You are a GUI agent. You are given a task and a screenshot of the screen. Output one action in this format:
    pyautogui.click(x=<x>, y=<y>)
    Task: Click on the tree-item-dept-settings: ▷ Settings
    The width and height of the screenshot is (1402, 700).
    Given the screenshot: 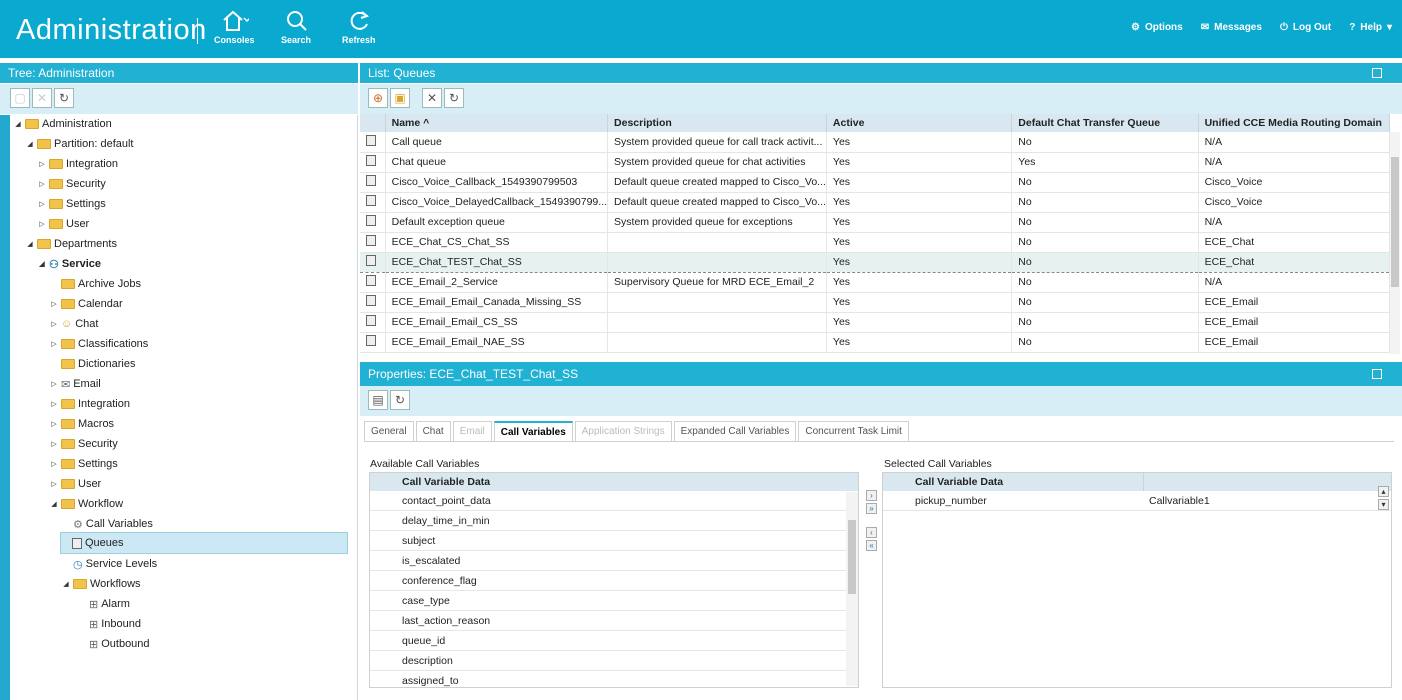 What is the action you would take?
    pyautogui.click(x=83, y=464)
    